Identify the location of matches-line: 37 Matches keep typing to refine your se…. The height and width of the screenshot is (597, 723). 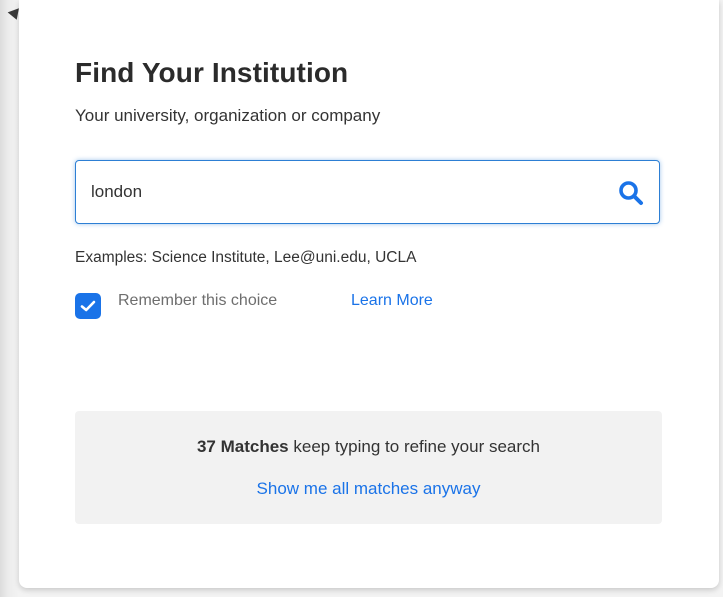
(368, 447).